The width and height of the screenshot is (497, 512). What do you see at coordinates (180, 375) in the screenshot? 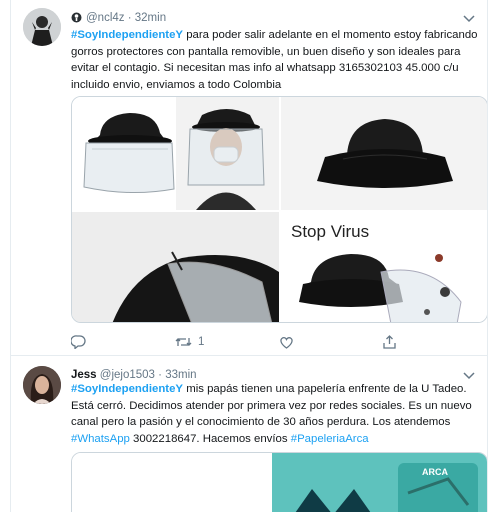
I see `tweet-time: 33min` at bounding box center [180, 375].